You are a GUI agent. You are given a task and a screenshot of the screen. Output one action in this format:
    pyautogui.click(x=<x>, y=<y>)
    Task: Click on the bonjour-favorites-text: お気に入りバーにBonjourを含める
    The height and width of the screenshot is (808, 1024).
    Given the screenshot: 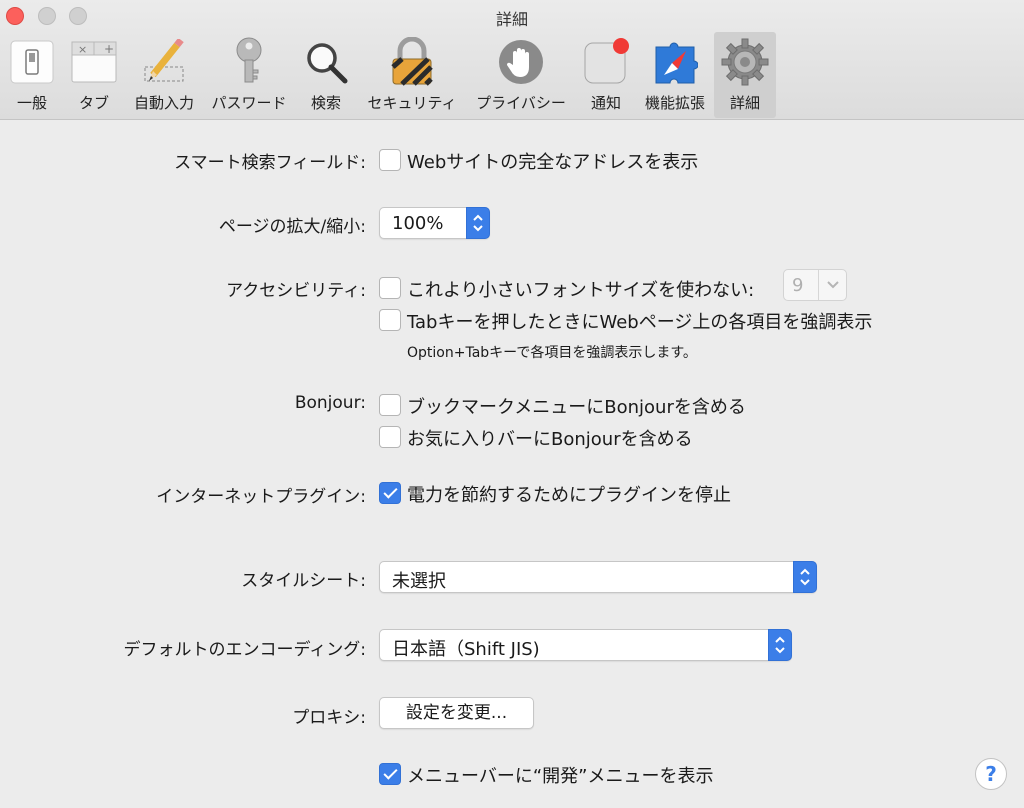 What is the action you would take?
    pyautogui.click(x=550, y=439)
    